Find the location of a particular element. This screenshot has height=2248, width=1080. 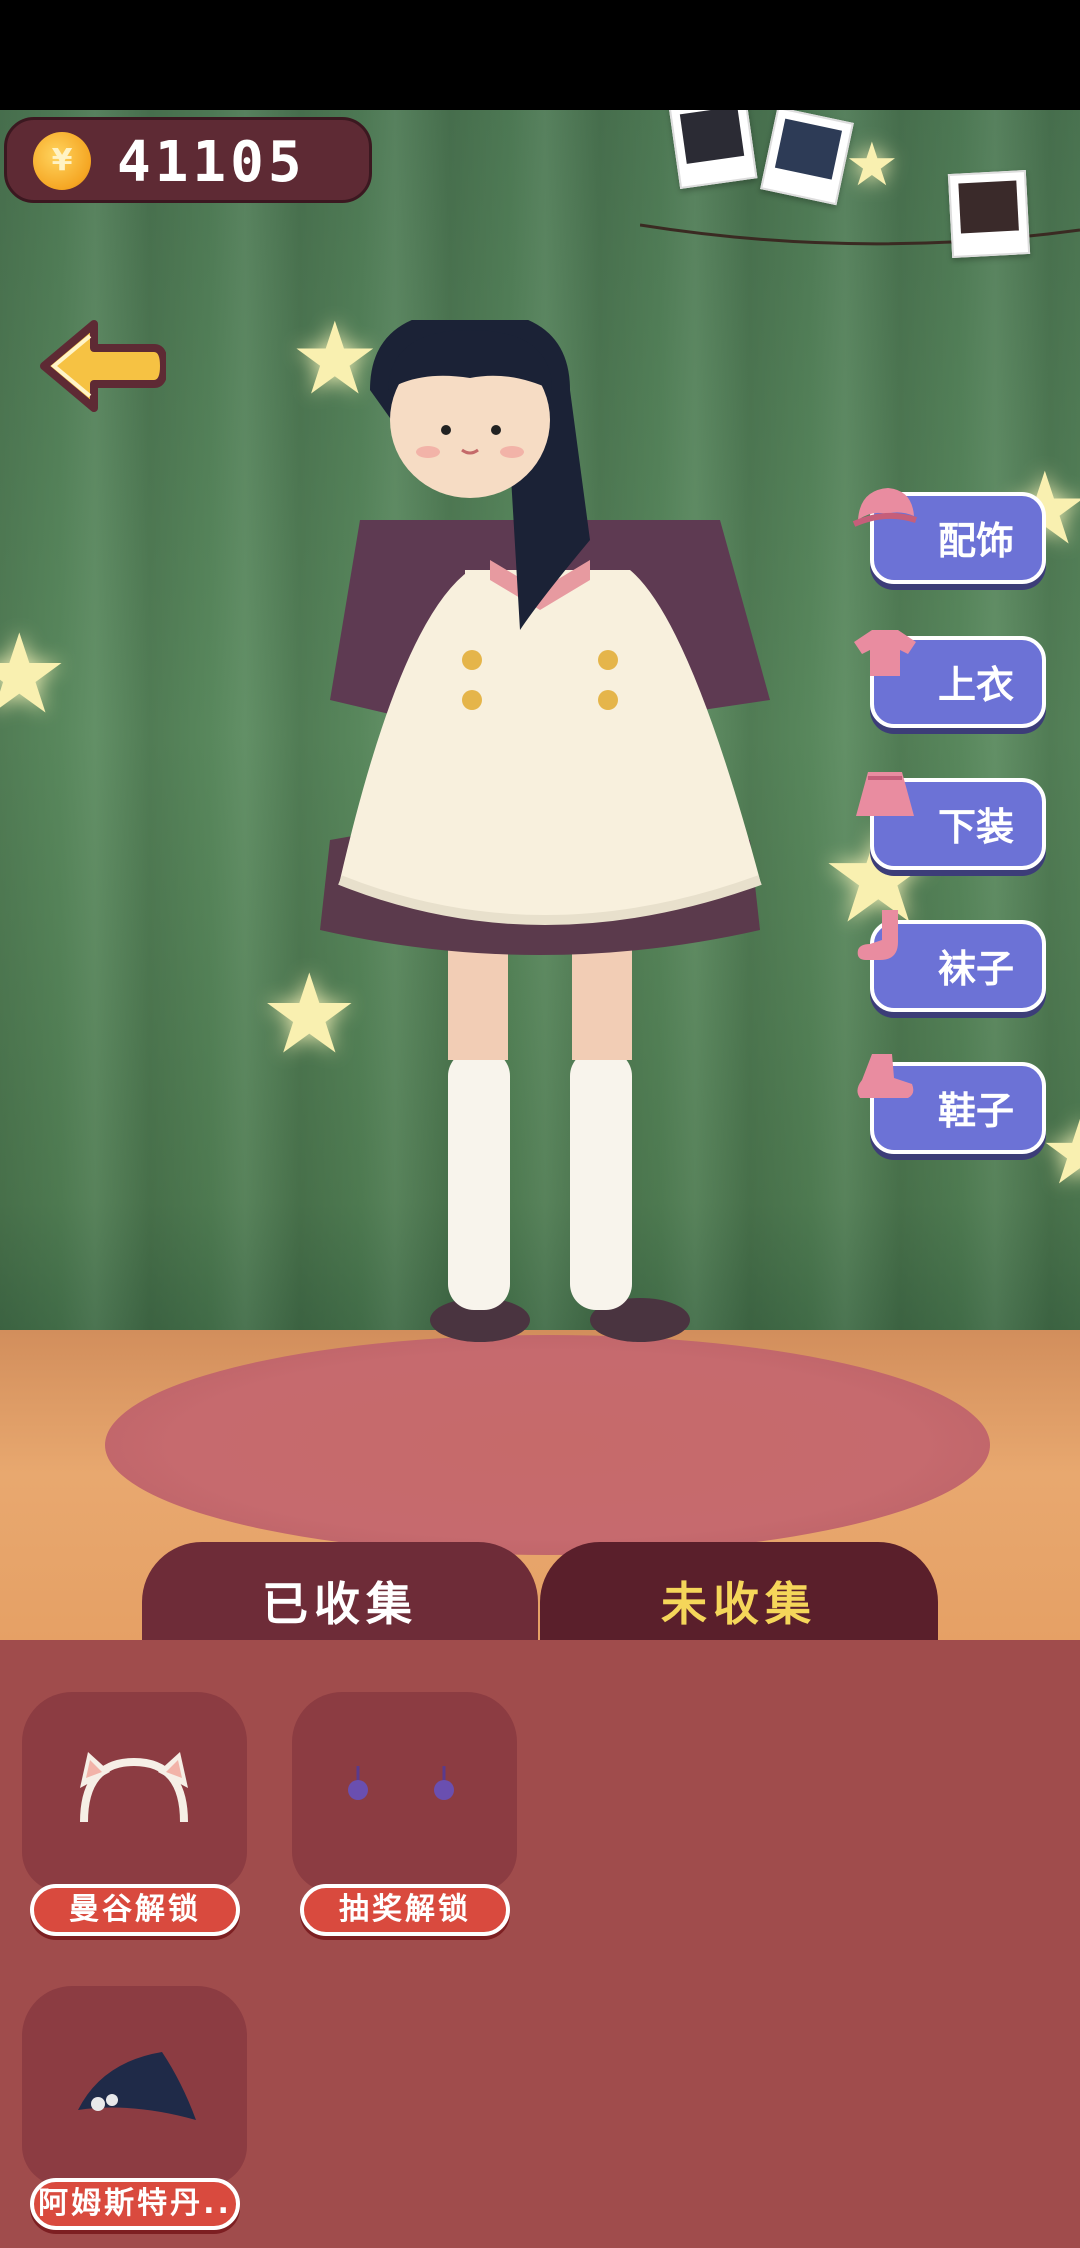

shirt-icon is located at coordinates (885, 653).